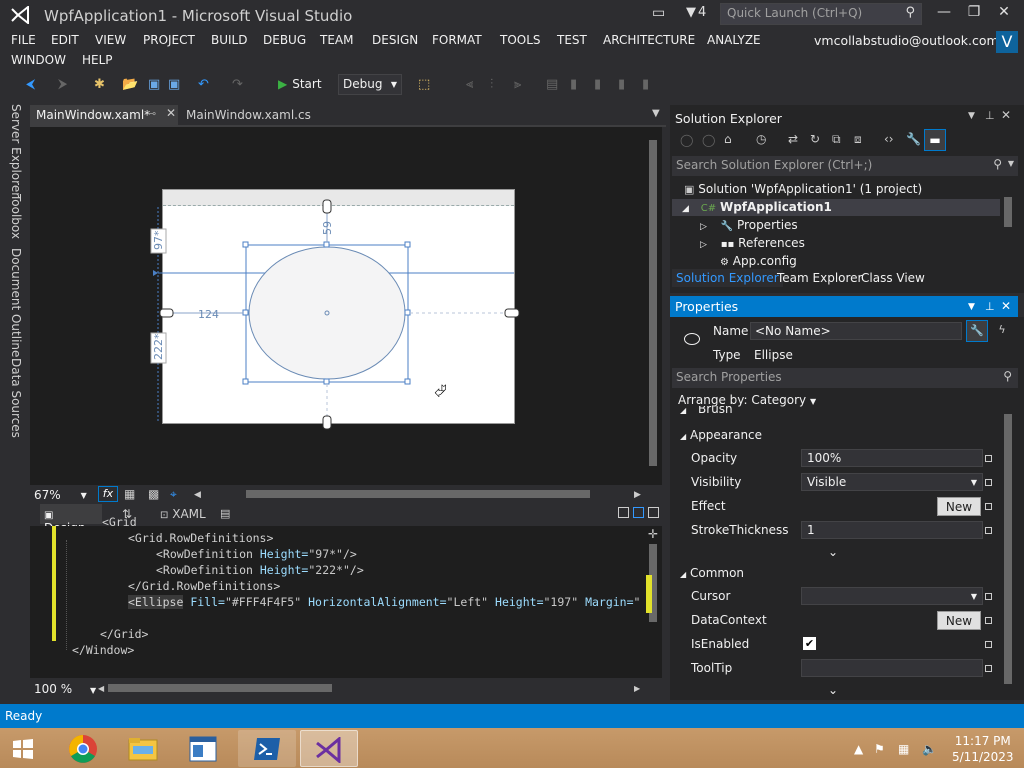  Describe the element at coordinates (517, 84) in the screenshot. I see `align-right-icon: ⫸` at that location.